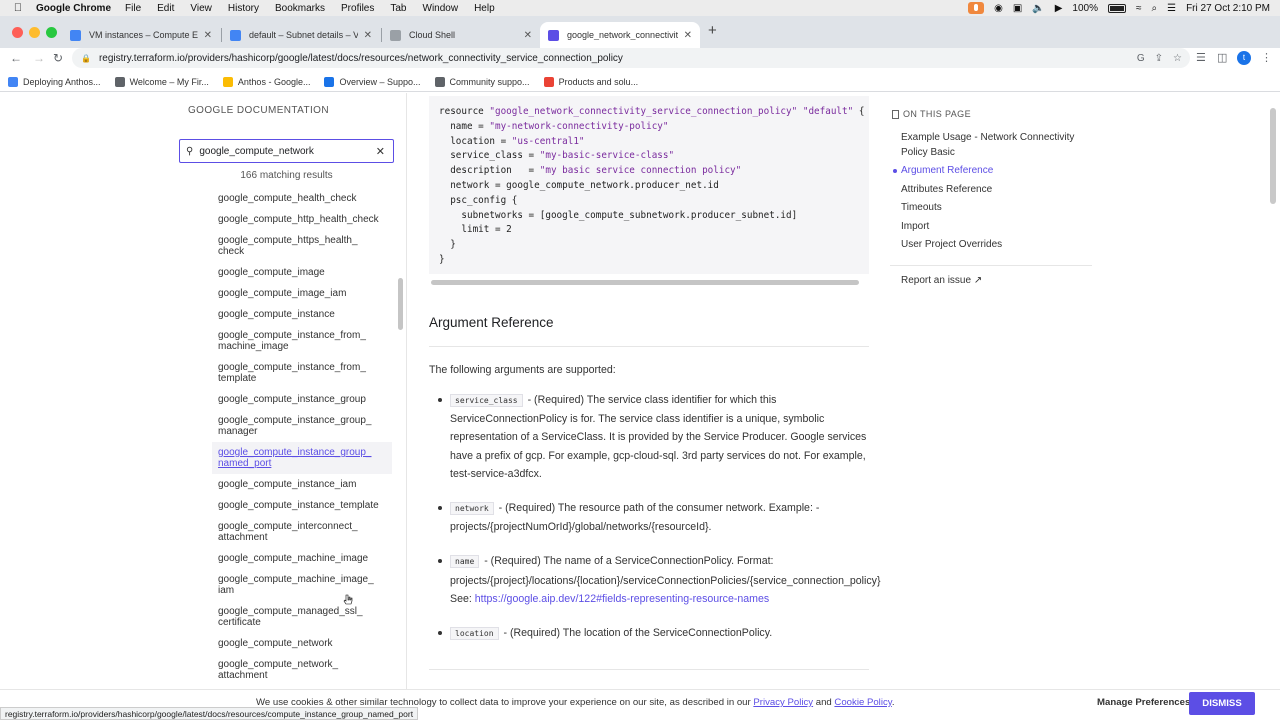 This screenshot has height=720, width=1280. I want to click on docs-search-box: ⚲ ✕, so click(286, 151).